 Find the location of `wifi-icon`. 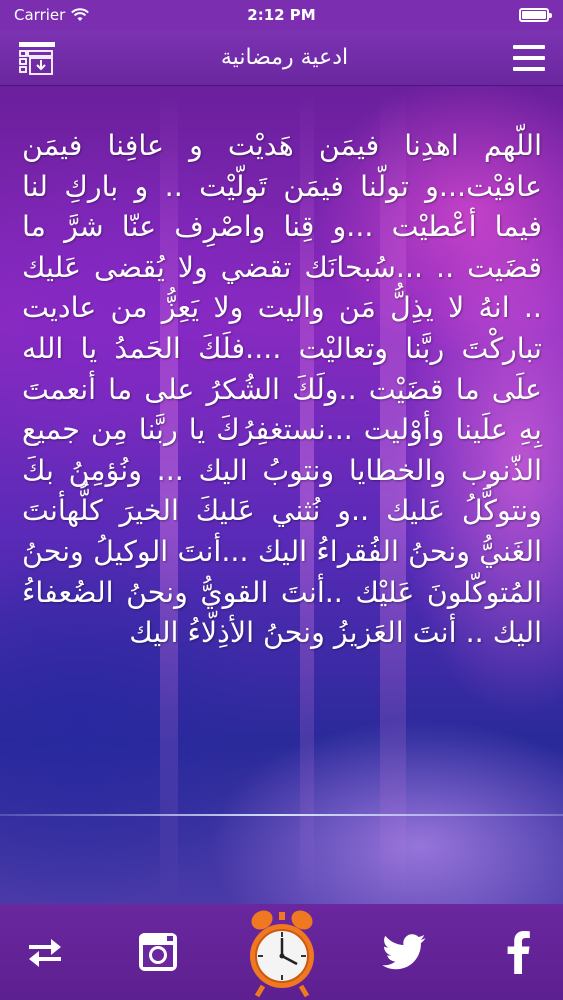

wifi-icon is located at coordinates (80, 14).